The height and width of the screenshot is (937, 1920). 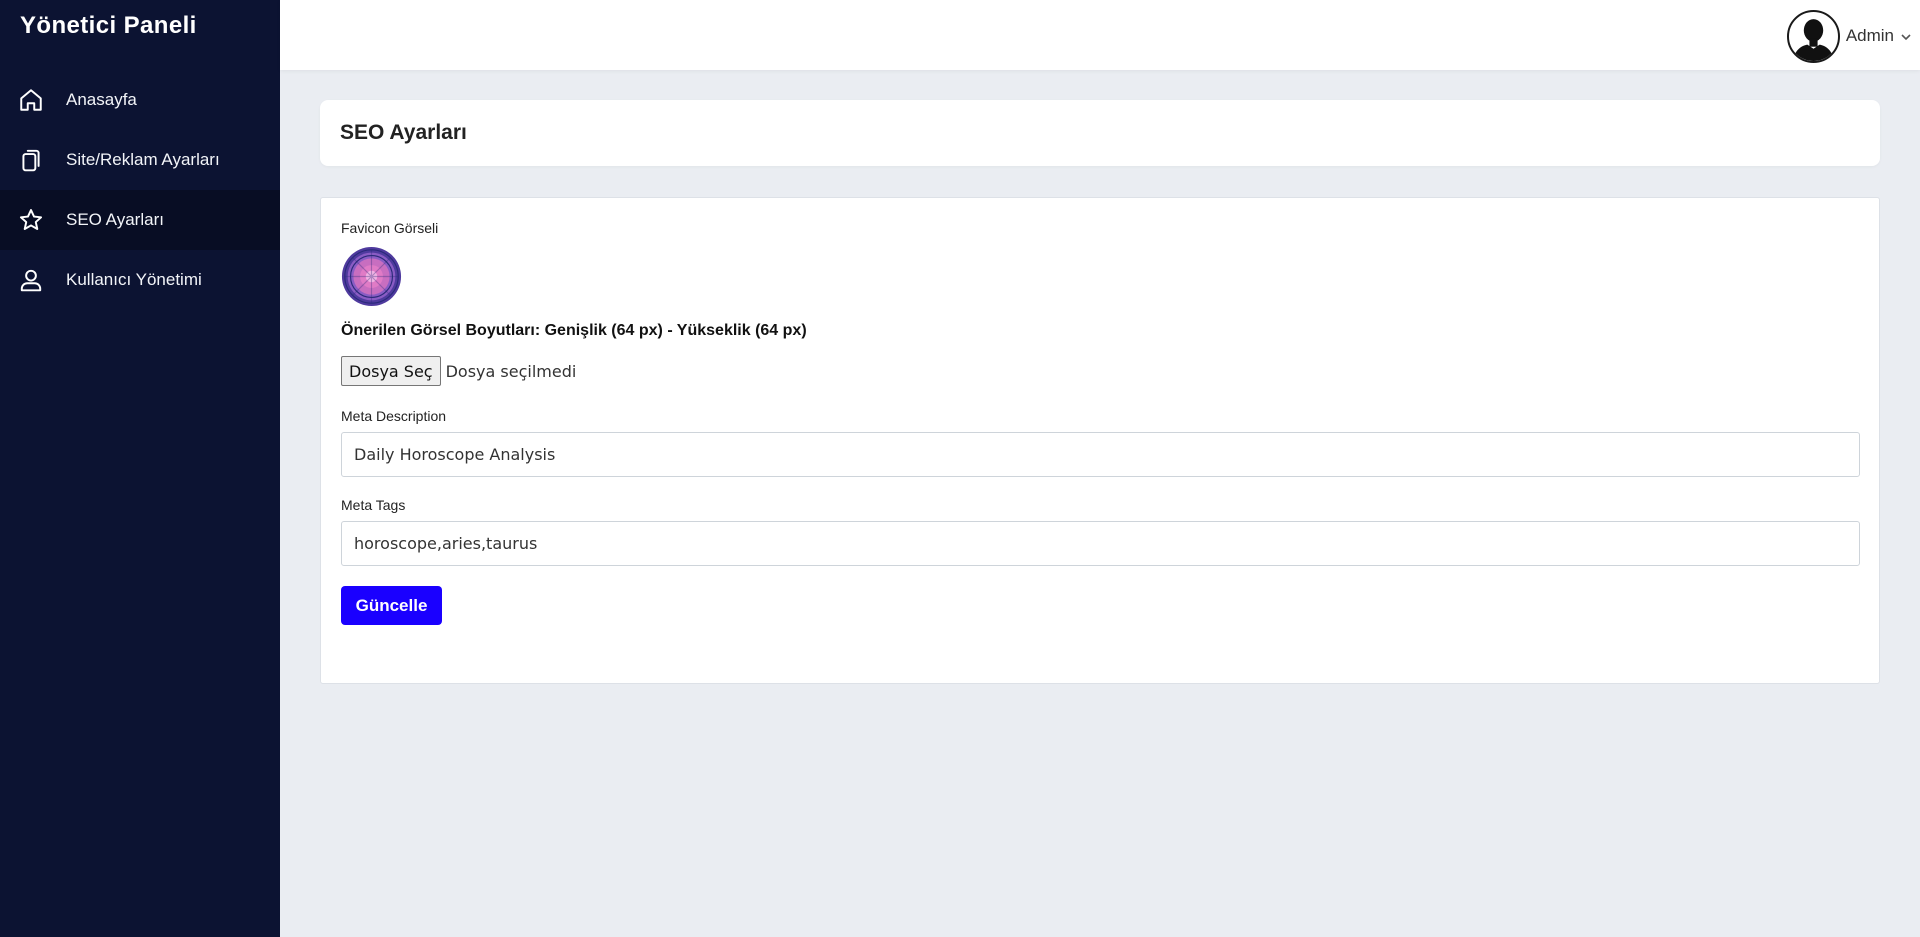 I want to click on sidebar-item-seo: SEO Ayarları, so click(x=140, y=220).